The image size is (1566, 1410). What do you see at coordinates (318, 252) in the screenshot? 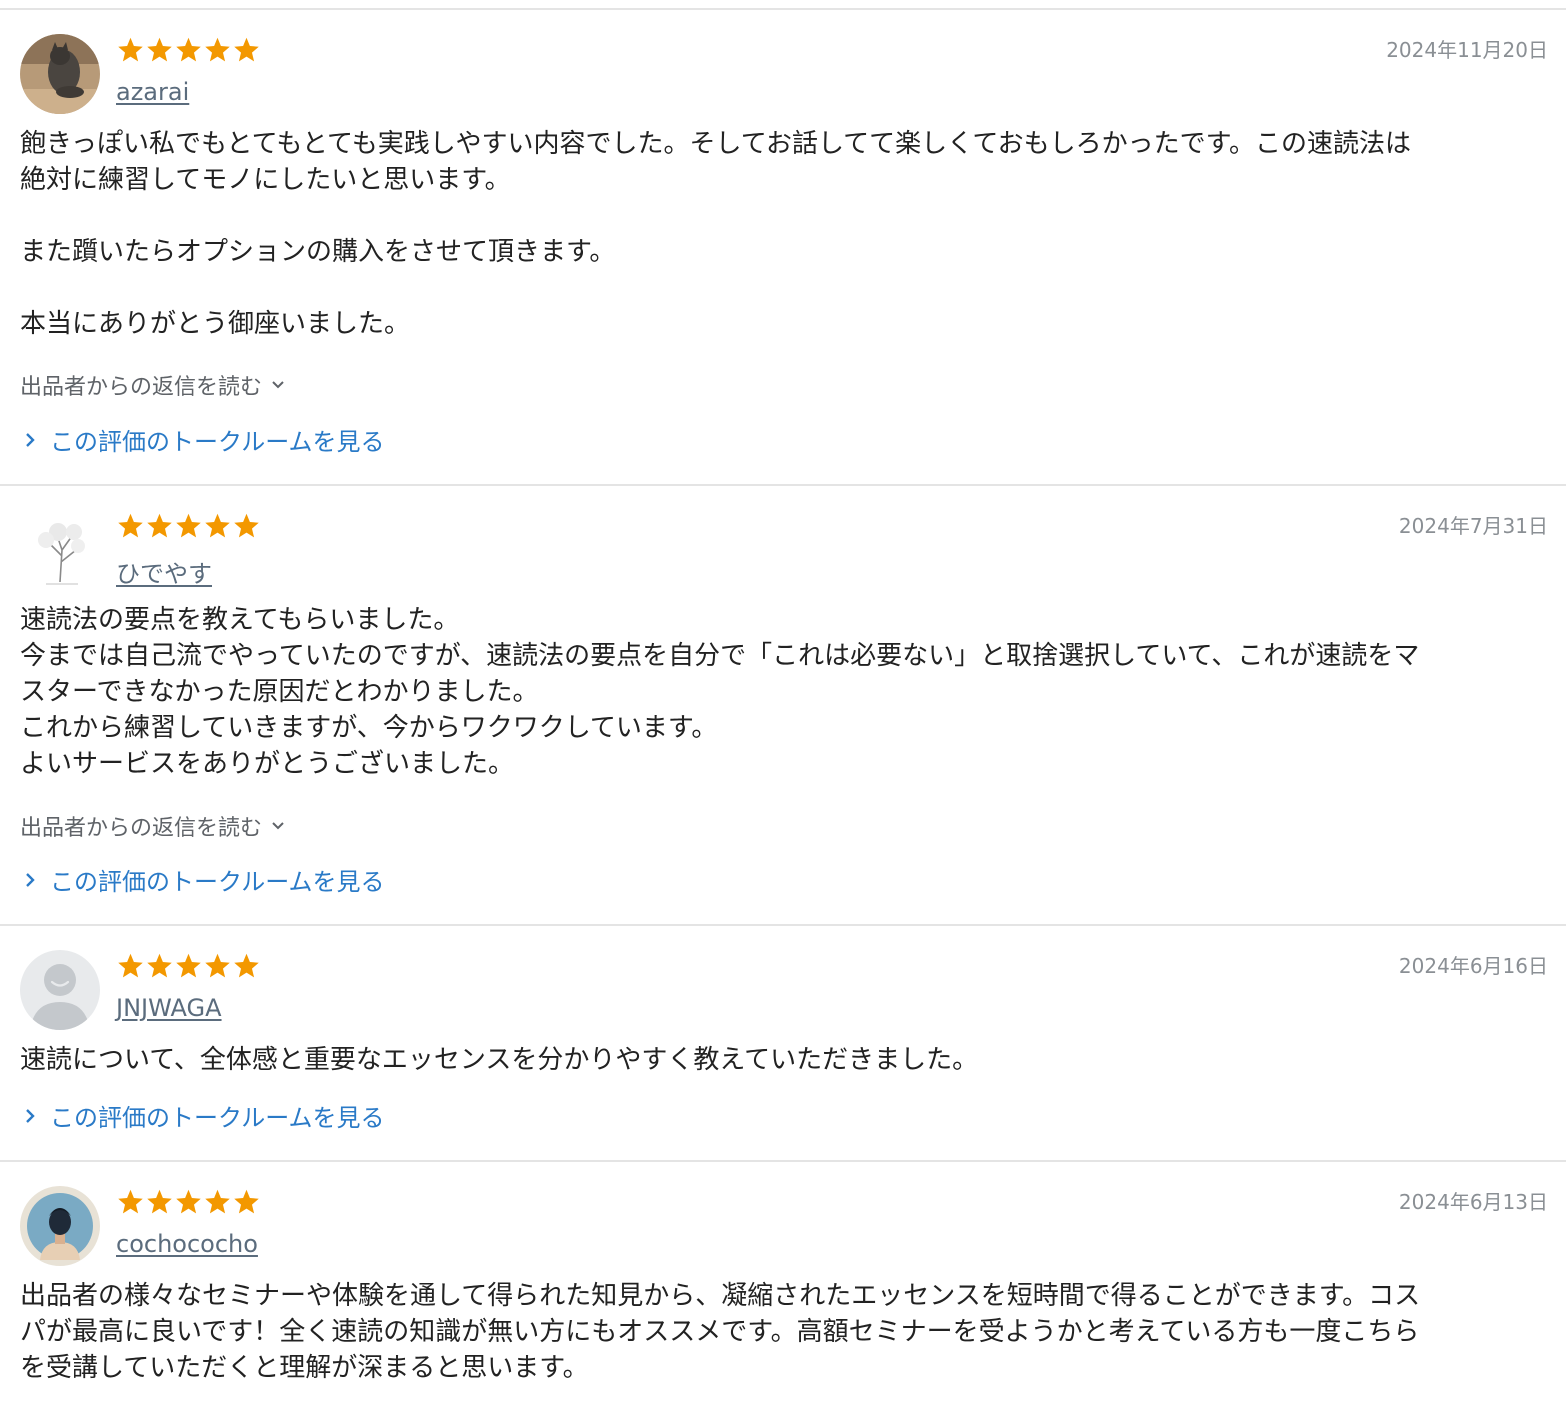
I see `review-paragraph: また躓いたらオプションの購入をさせて頂きます。` at bounding box center [318, 252].